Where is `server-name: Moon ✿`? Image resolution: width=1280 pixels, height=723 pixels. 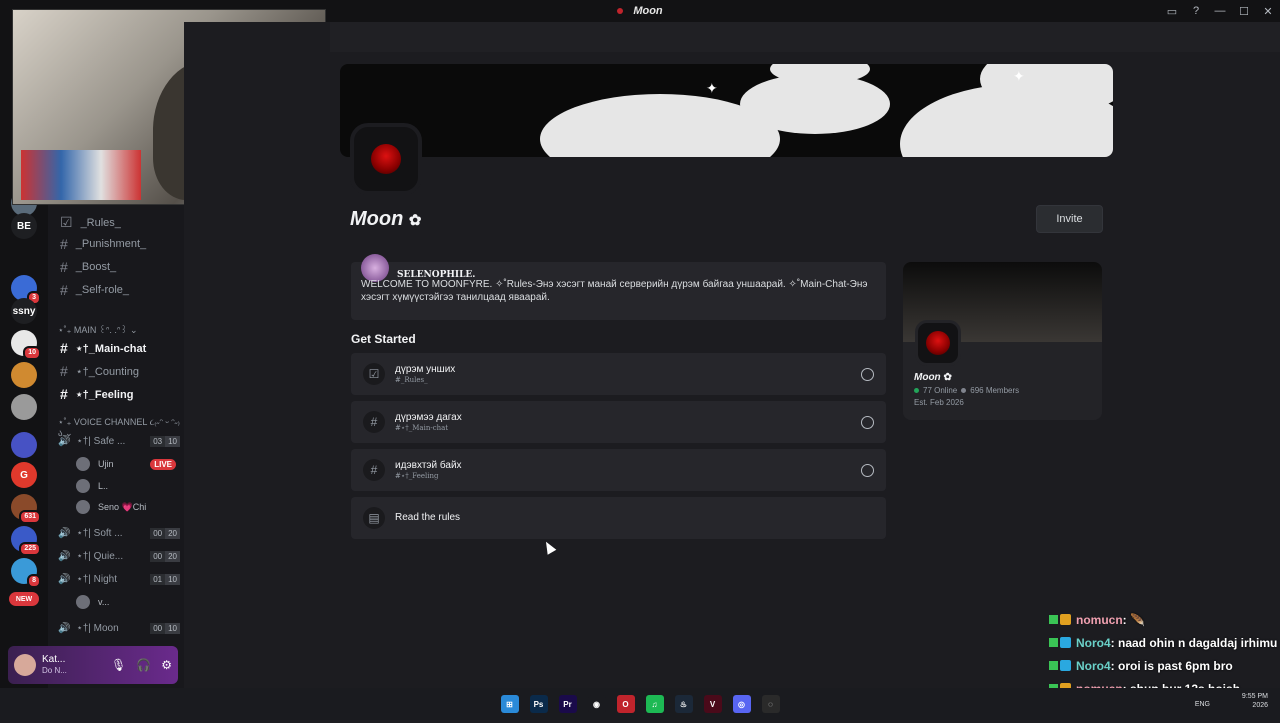 server-name: Moon ✿ is located at coordinates (386, 219).